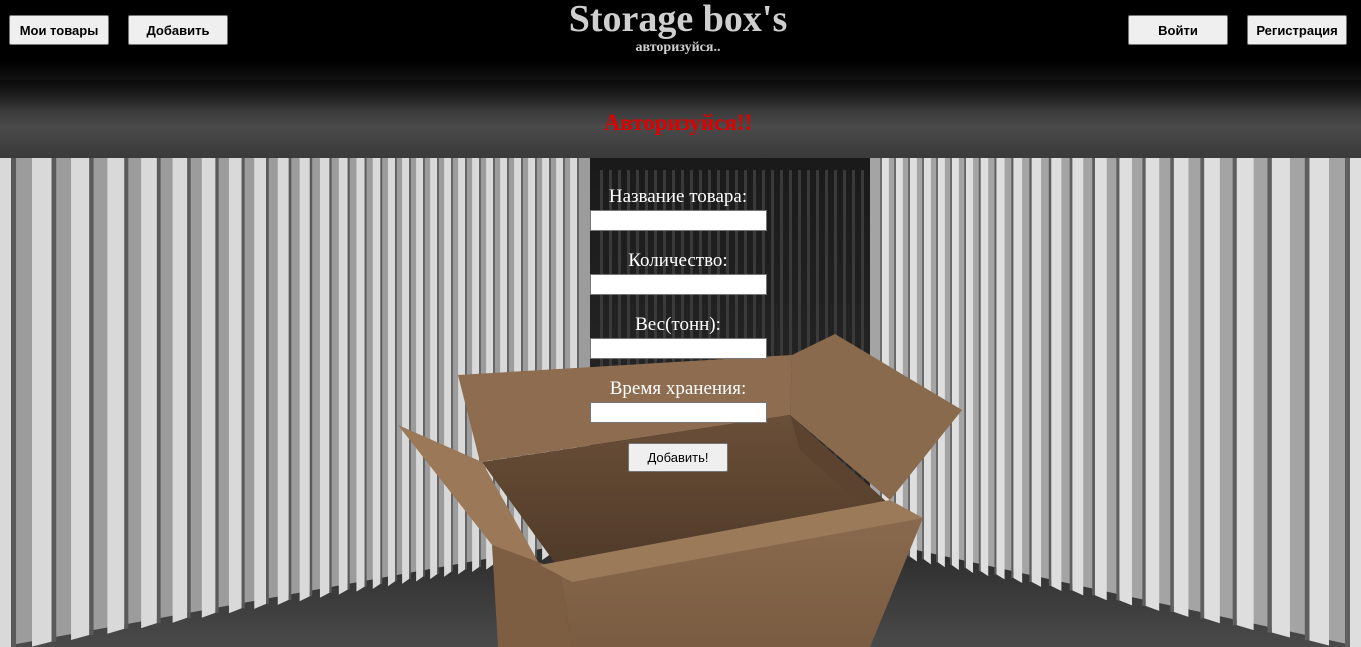 The image size is (1361, 647). What do you see at coordinates (678, 284) in the screenshot?
I see `quantity-input` at bounding box center [678, 284].